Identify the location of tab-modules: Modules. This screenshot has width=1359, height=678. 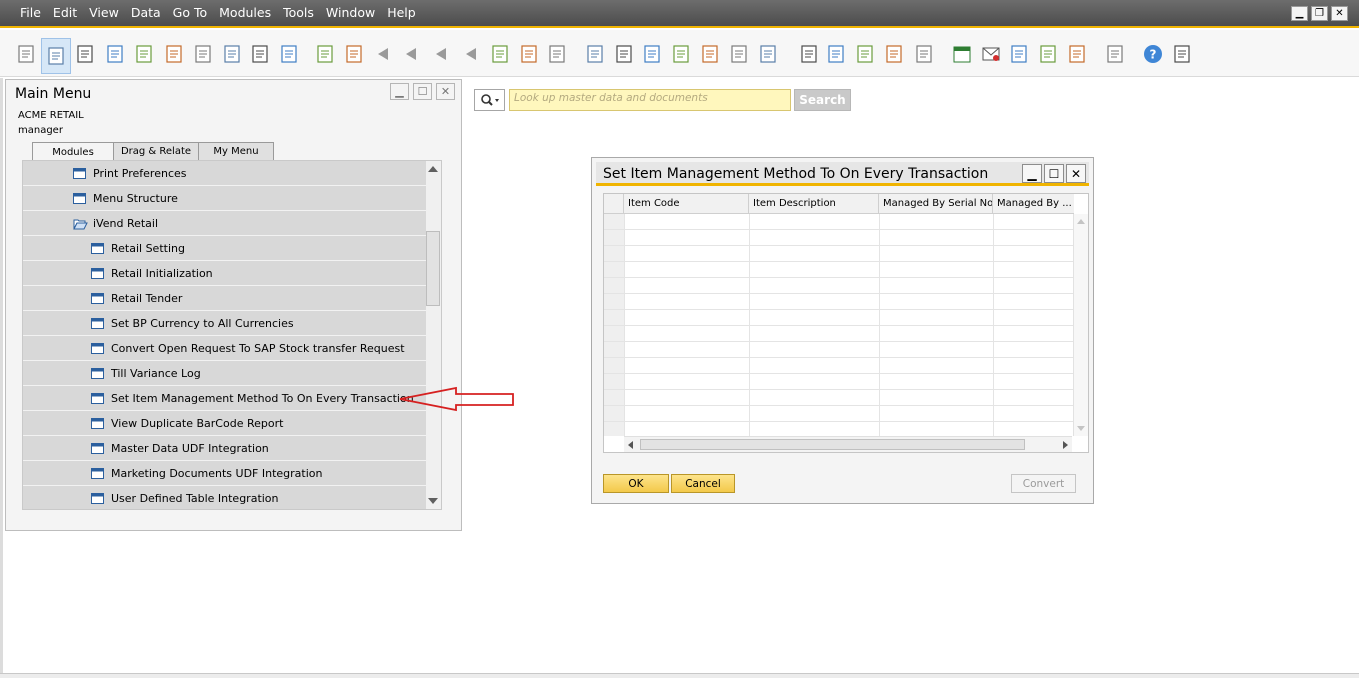
(73, 151).